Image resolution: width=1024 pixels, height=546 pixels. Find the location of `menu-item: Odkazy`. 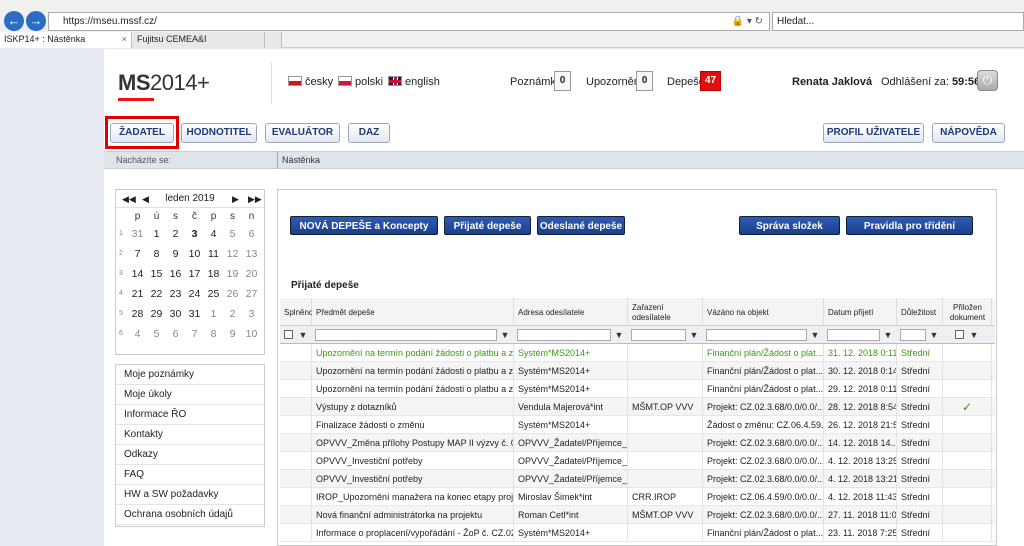

menu-item: Odkazy is located at coordinates (190, 455).